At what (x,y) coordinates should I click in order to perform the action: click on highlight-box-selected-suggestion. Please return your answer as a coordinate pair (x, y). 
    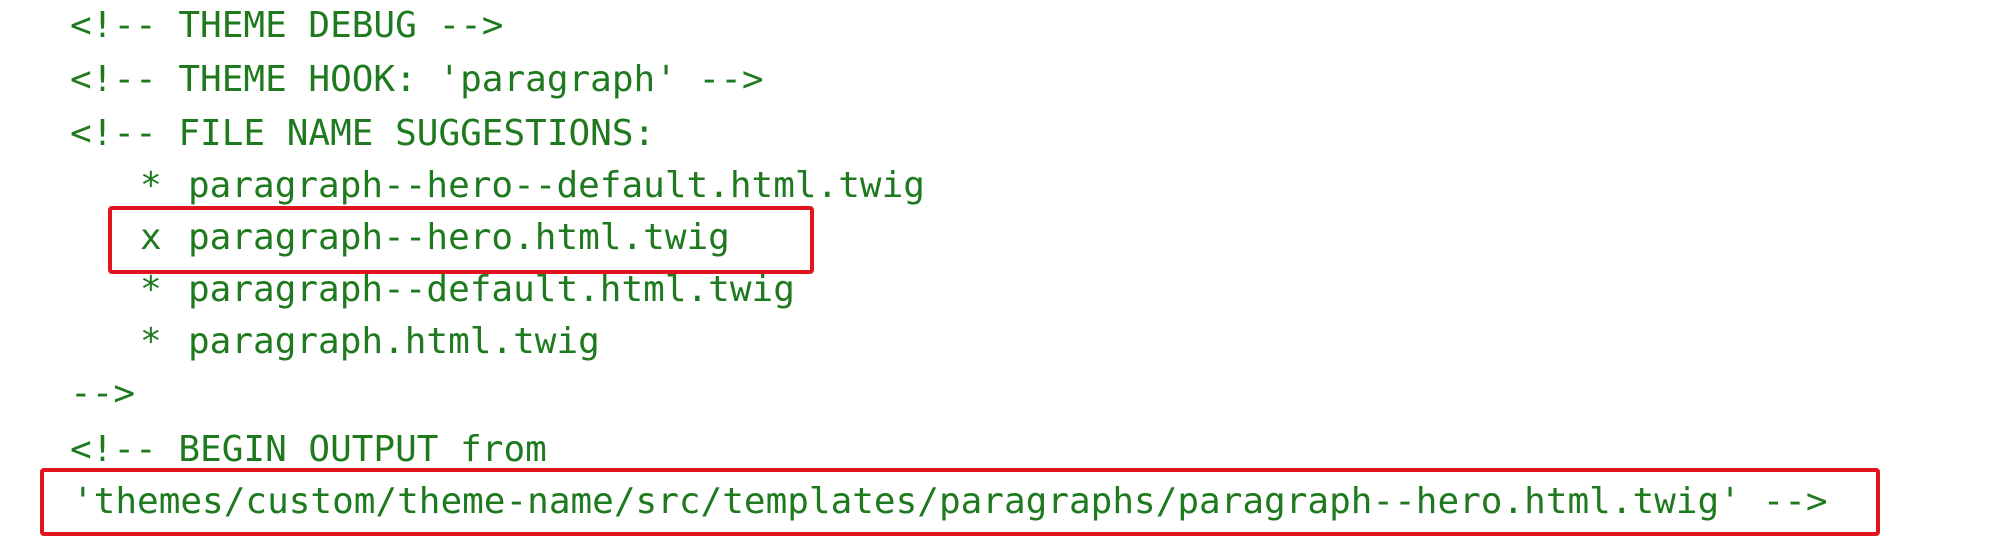
    Looking at the image, I should click on (461, 240).